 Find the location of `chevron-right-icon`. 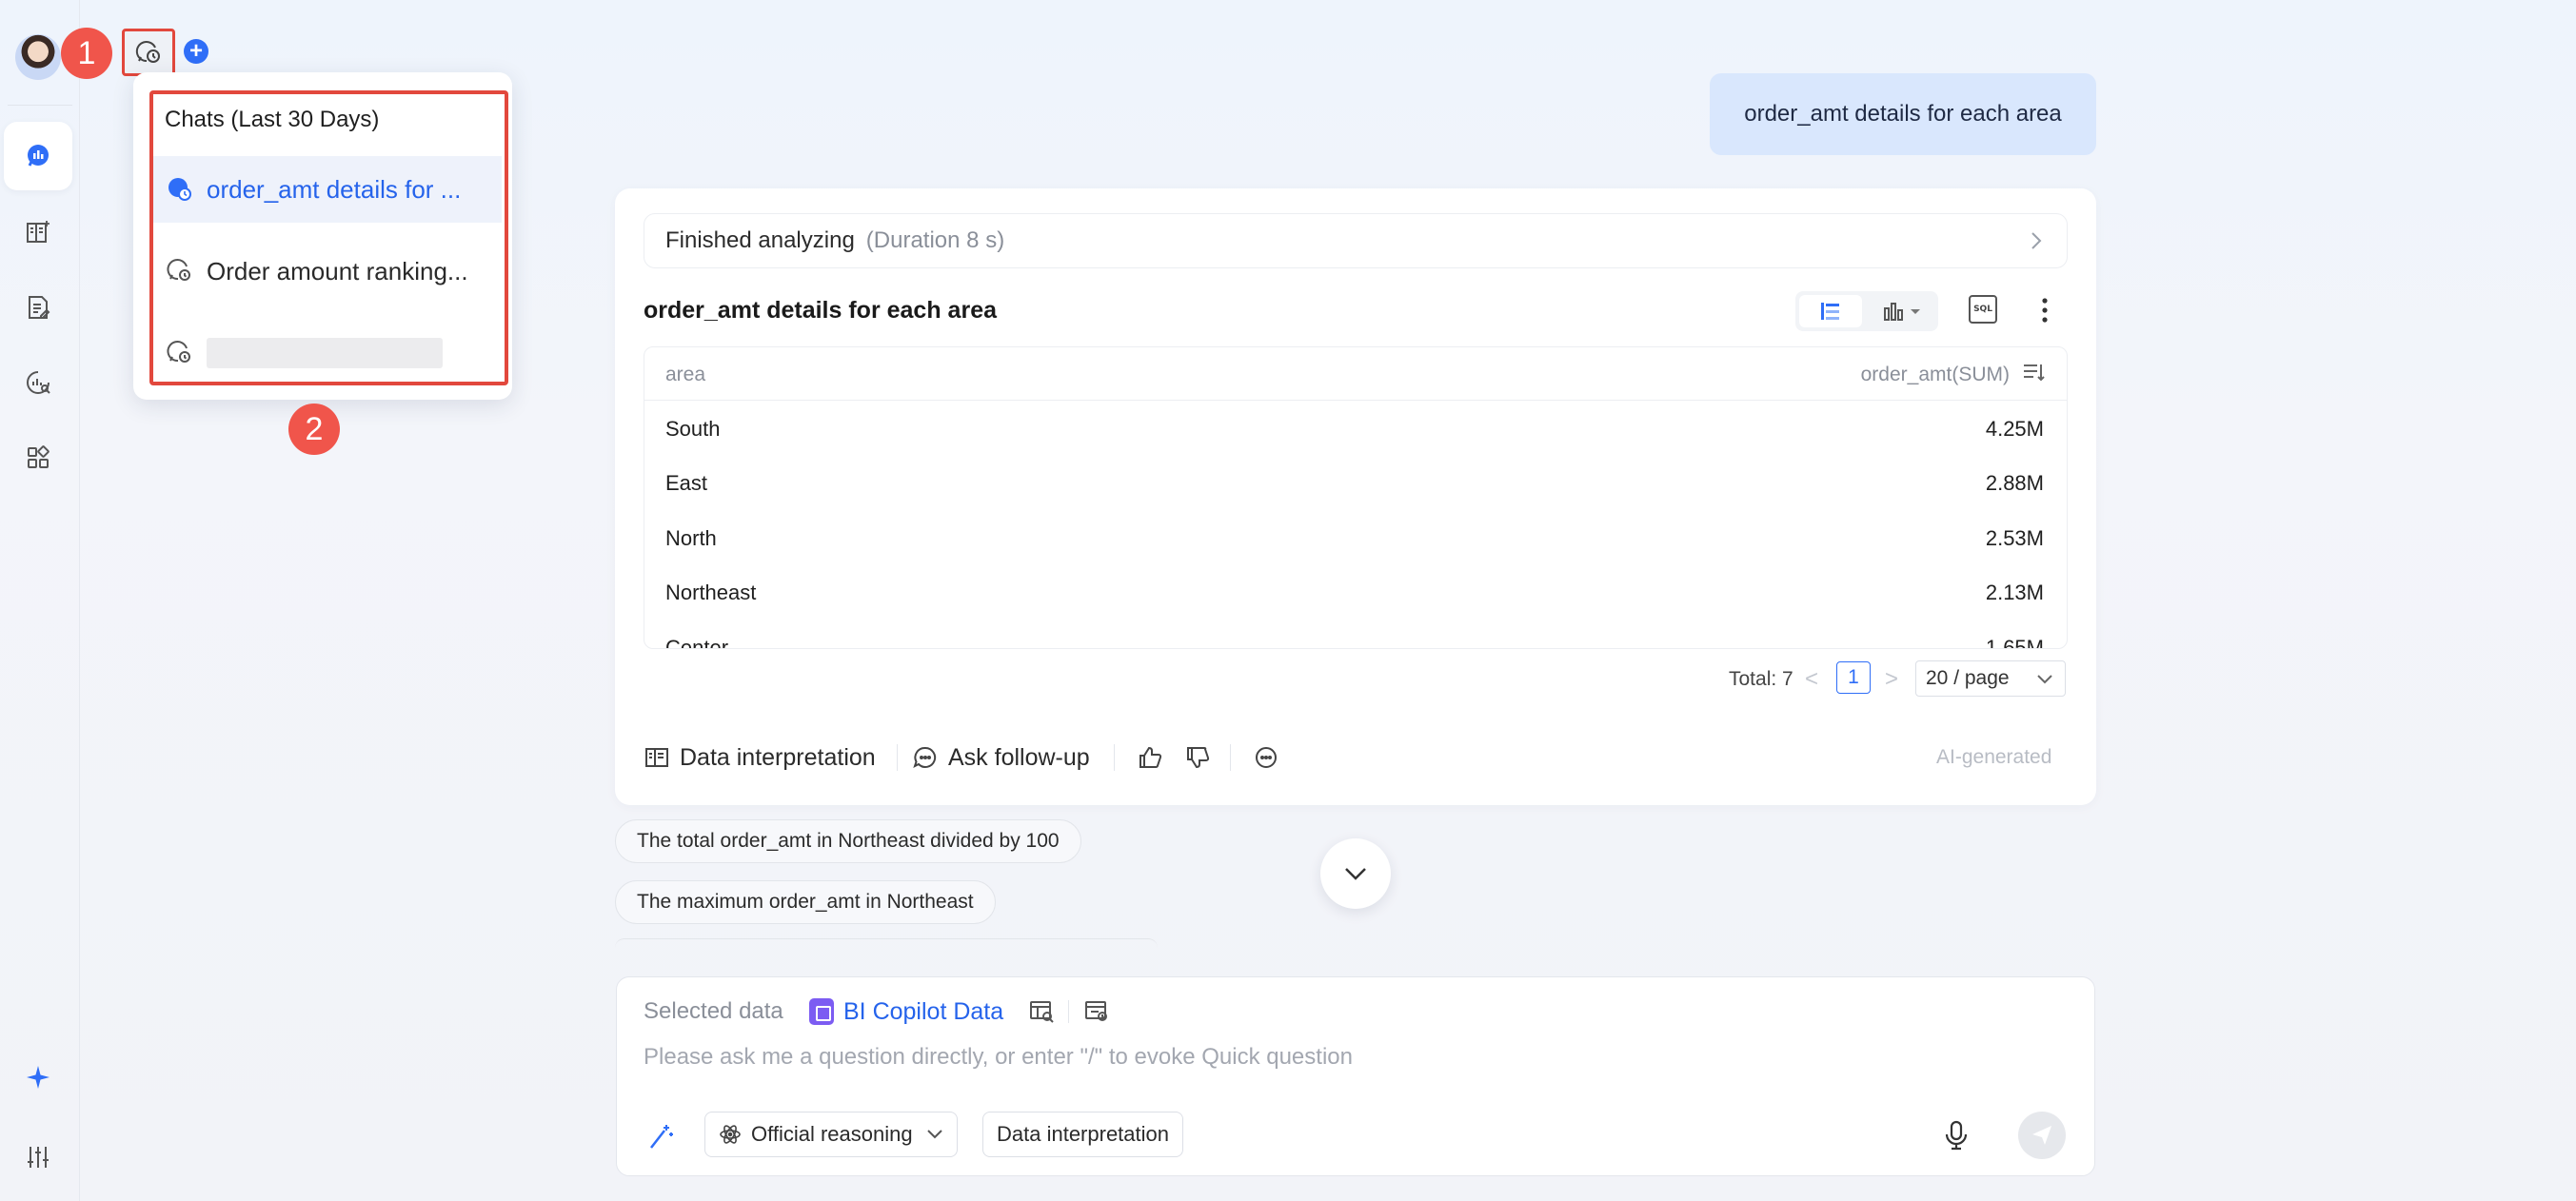

chevron-right-icon is located at coordinates (2036, 240).